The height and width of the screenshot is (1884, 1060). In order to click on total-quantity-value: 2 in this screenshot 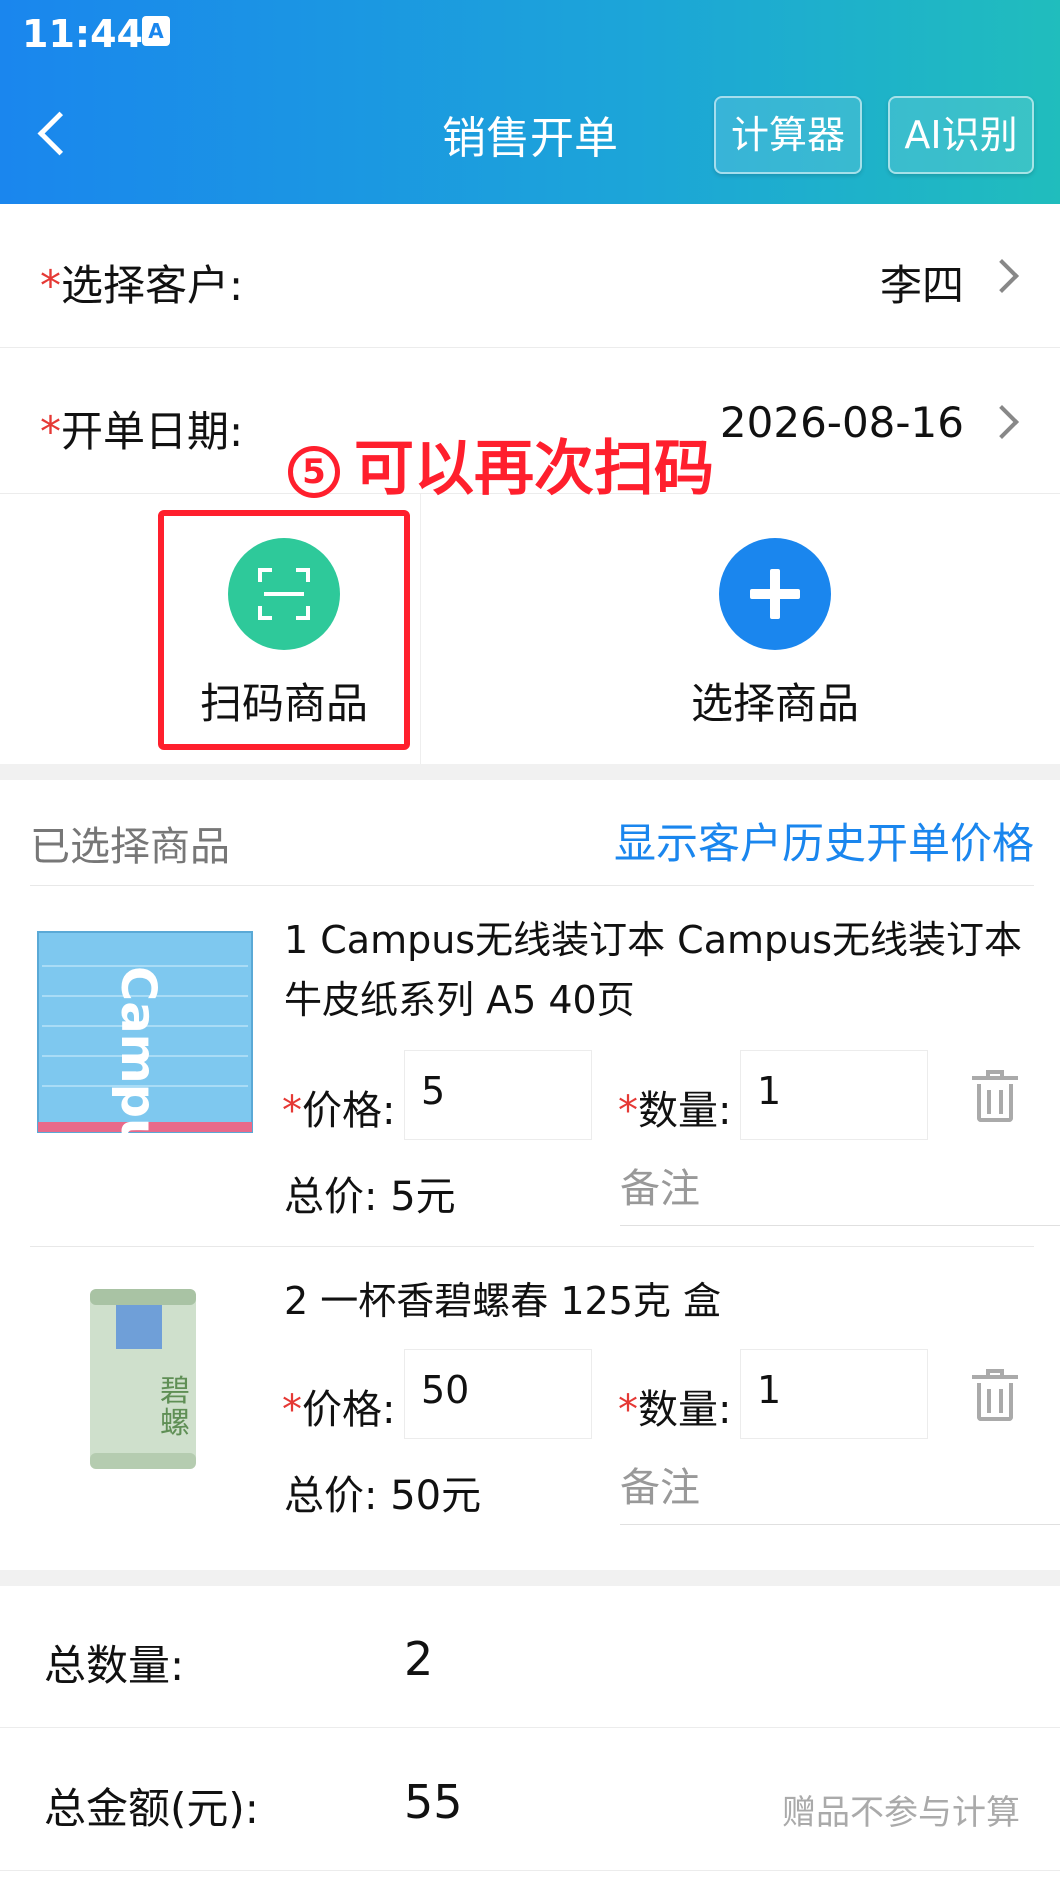, I will do `click(419, 1659)`.